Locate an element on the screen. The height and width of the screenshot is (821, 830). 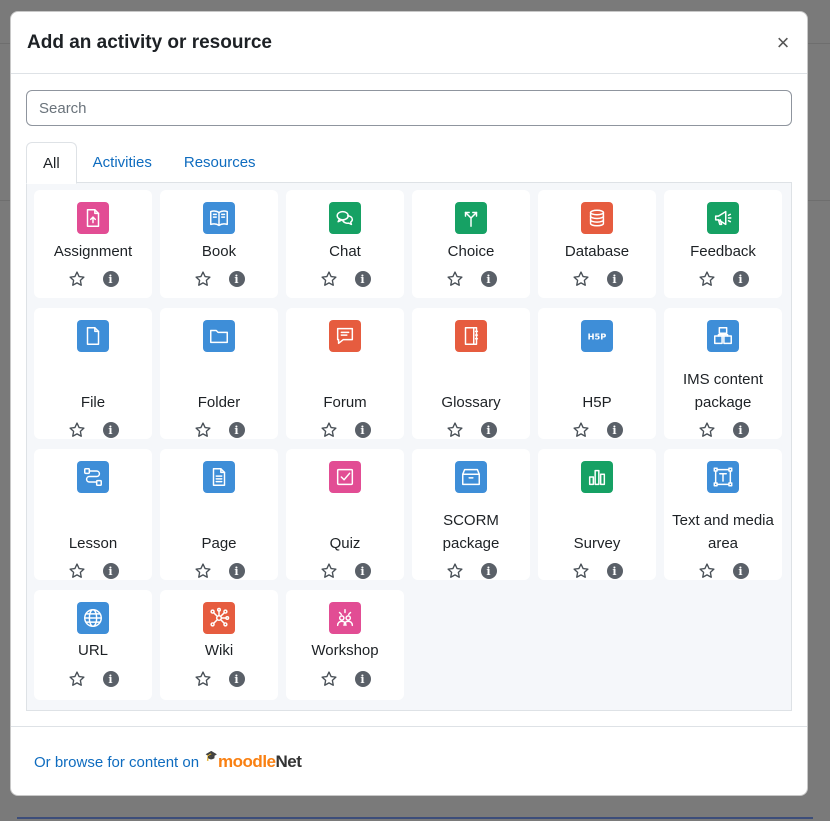
activity-item-chat: Chat i is located at coordinates (345, 244).